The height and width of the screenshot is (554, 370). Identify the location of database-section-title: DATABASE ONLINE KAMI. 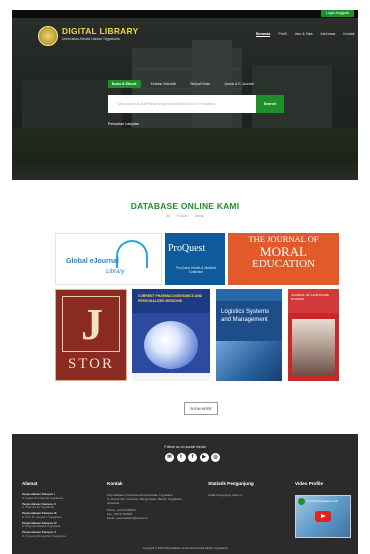
(185, 206).